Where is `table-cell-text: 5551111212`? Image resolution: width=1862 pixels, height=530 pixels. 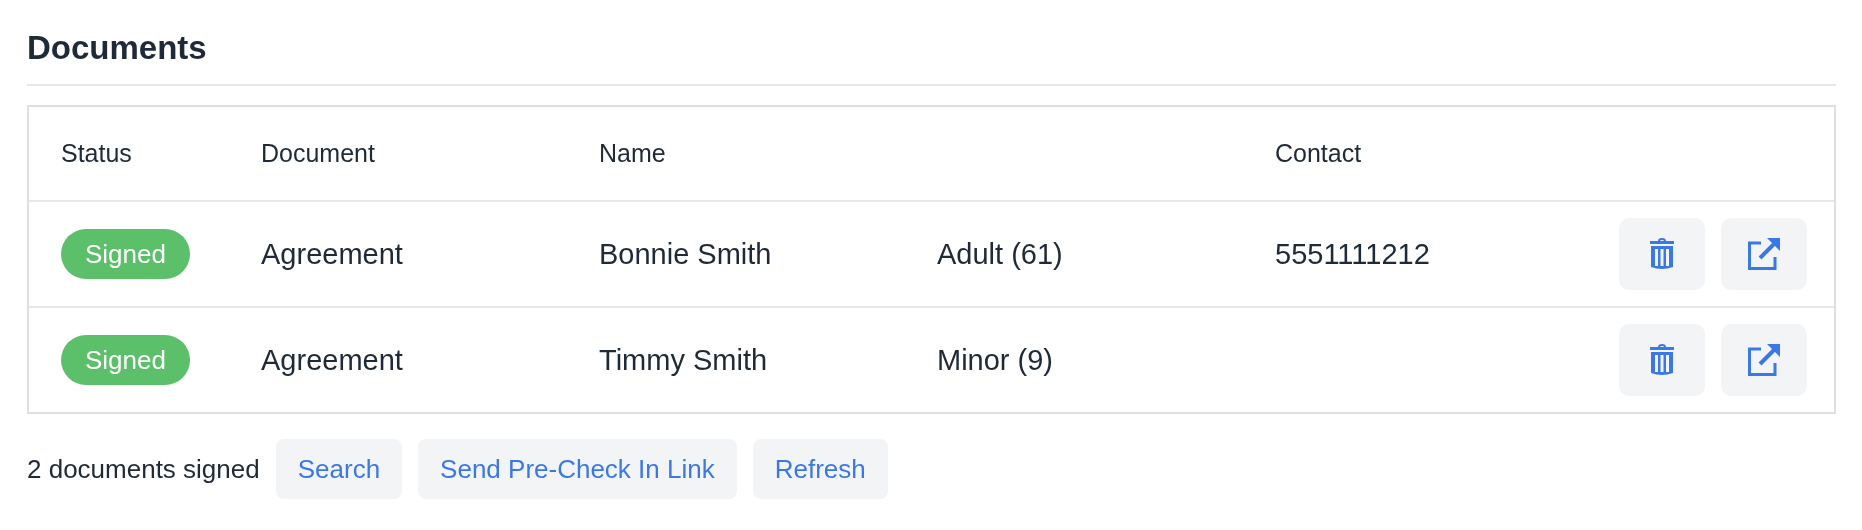 table-cell-text: 5551111212 is located at coordinates (1353, 254).